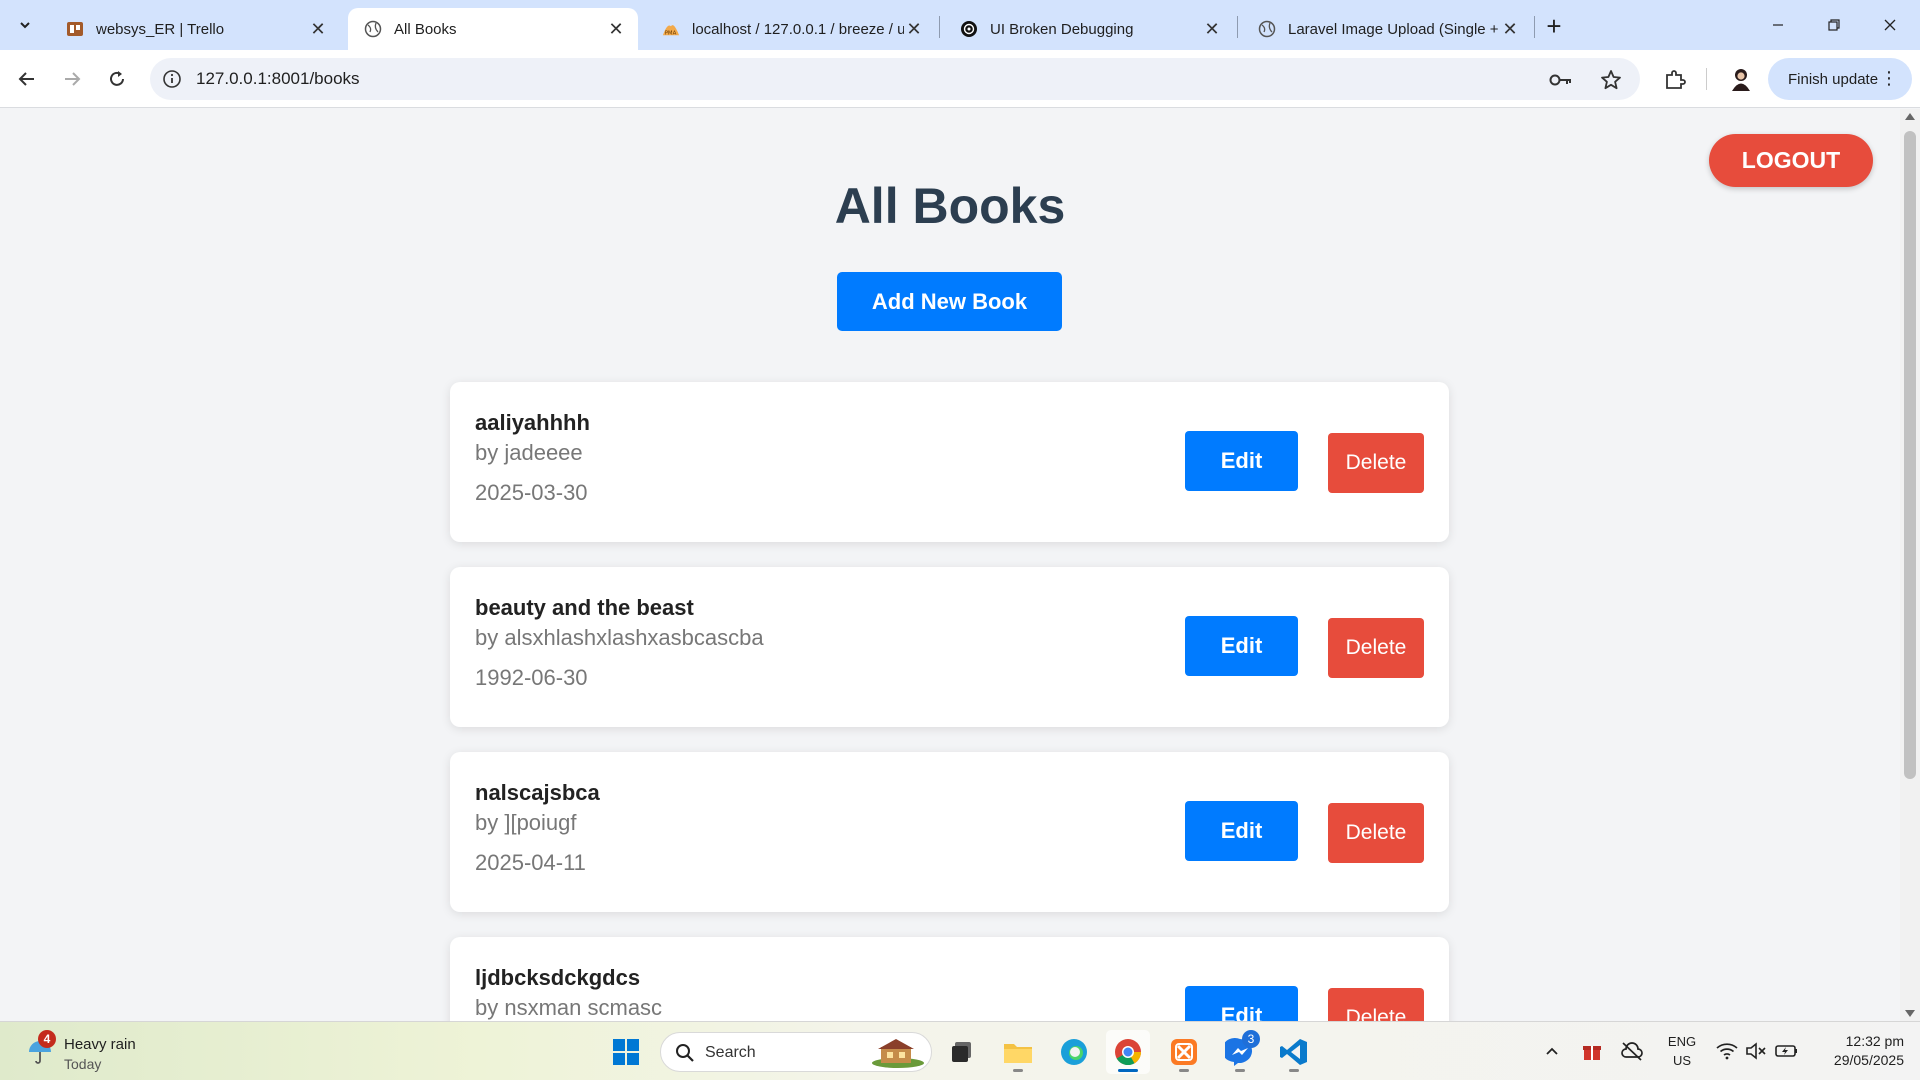 Image resolution: width=1920 pixels, height=1080 pixels. I want to click on tab-phpmyadmin: PMA localhost / 127.0.0.1 / breeze / u ✕, so click(791, 29).